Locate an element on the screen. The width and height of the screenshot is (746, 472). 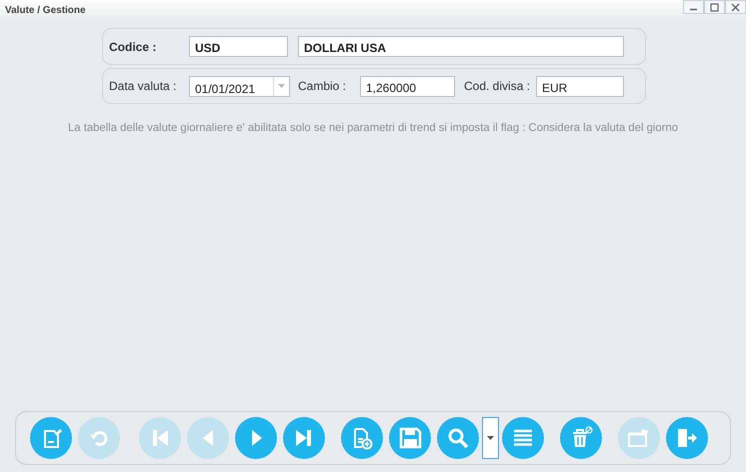
delete-button is located at coordinates (581, 438).